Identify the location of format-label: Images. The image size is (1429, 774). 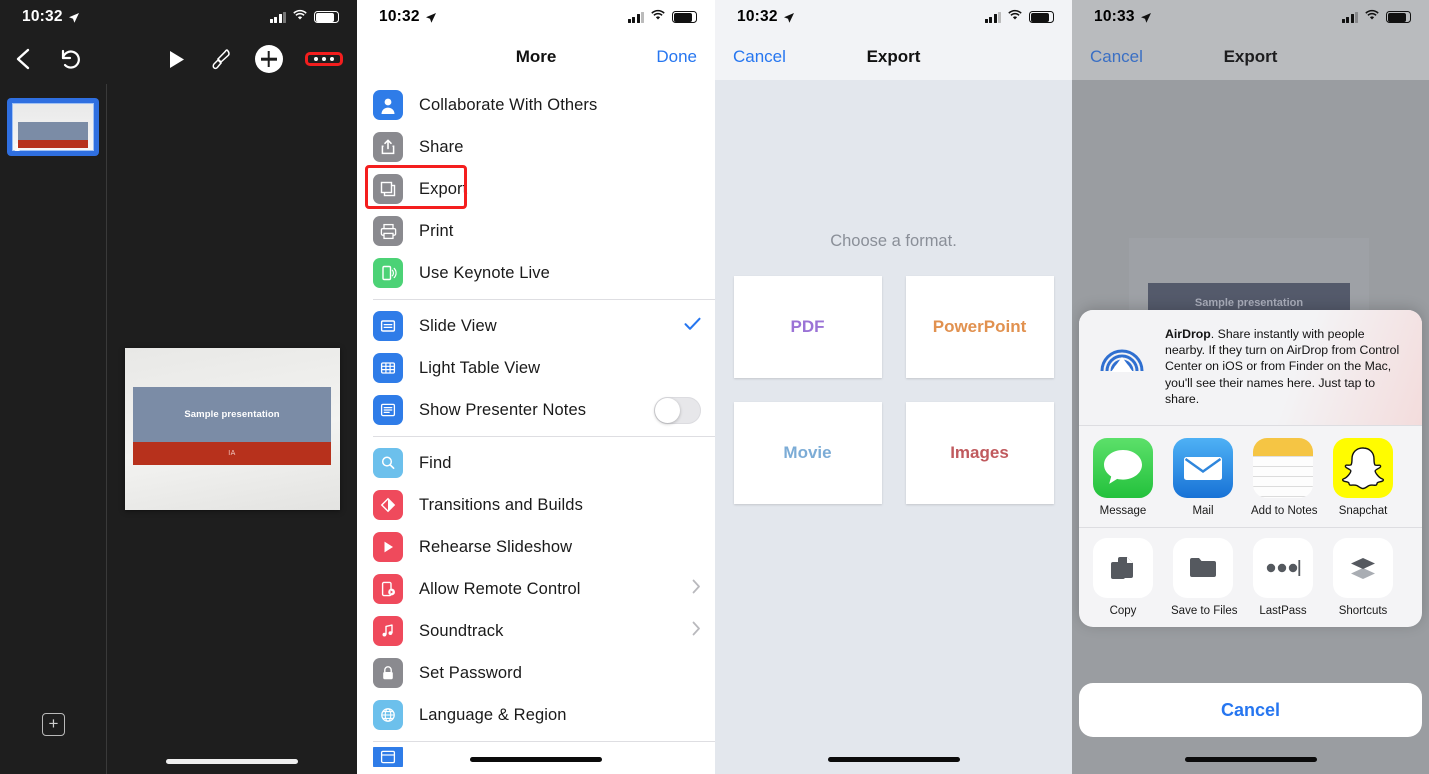
(979, 452).